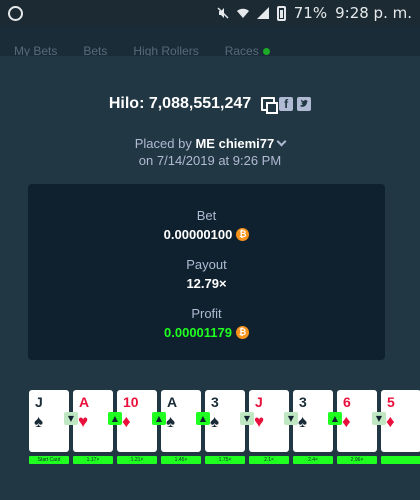 The image size is (420, 500). I want to click on bet-title: Hilo: 7,088,551,247, so click(180, 103).